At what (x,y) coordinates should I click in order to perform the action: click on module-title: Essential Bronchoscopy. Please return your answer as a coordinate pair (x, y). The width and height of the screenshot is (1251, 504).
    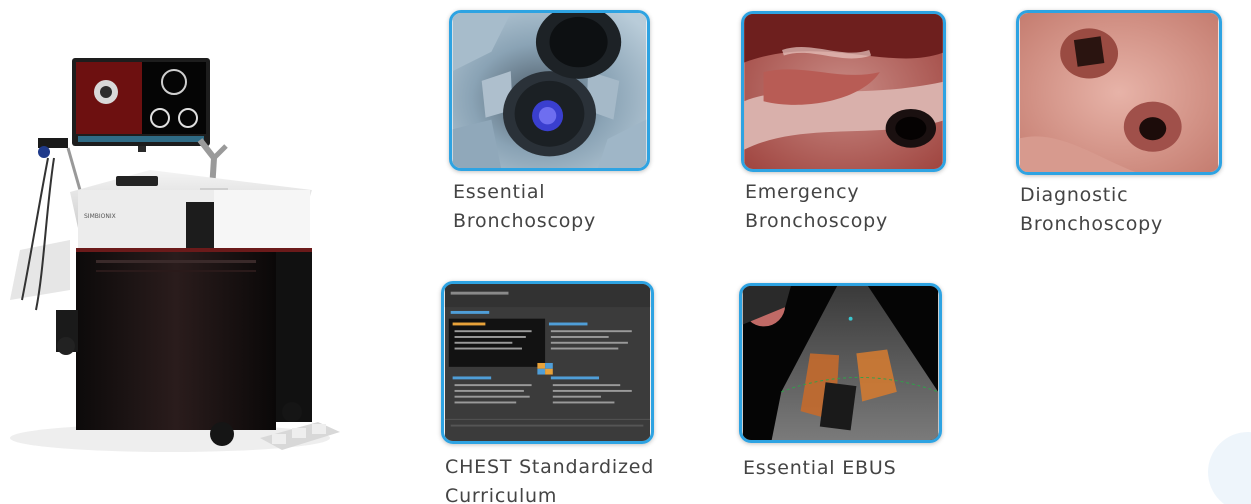
    Looking at the image, I should click on (525, 206).